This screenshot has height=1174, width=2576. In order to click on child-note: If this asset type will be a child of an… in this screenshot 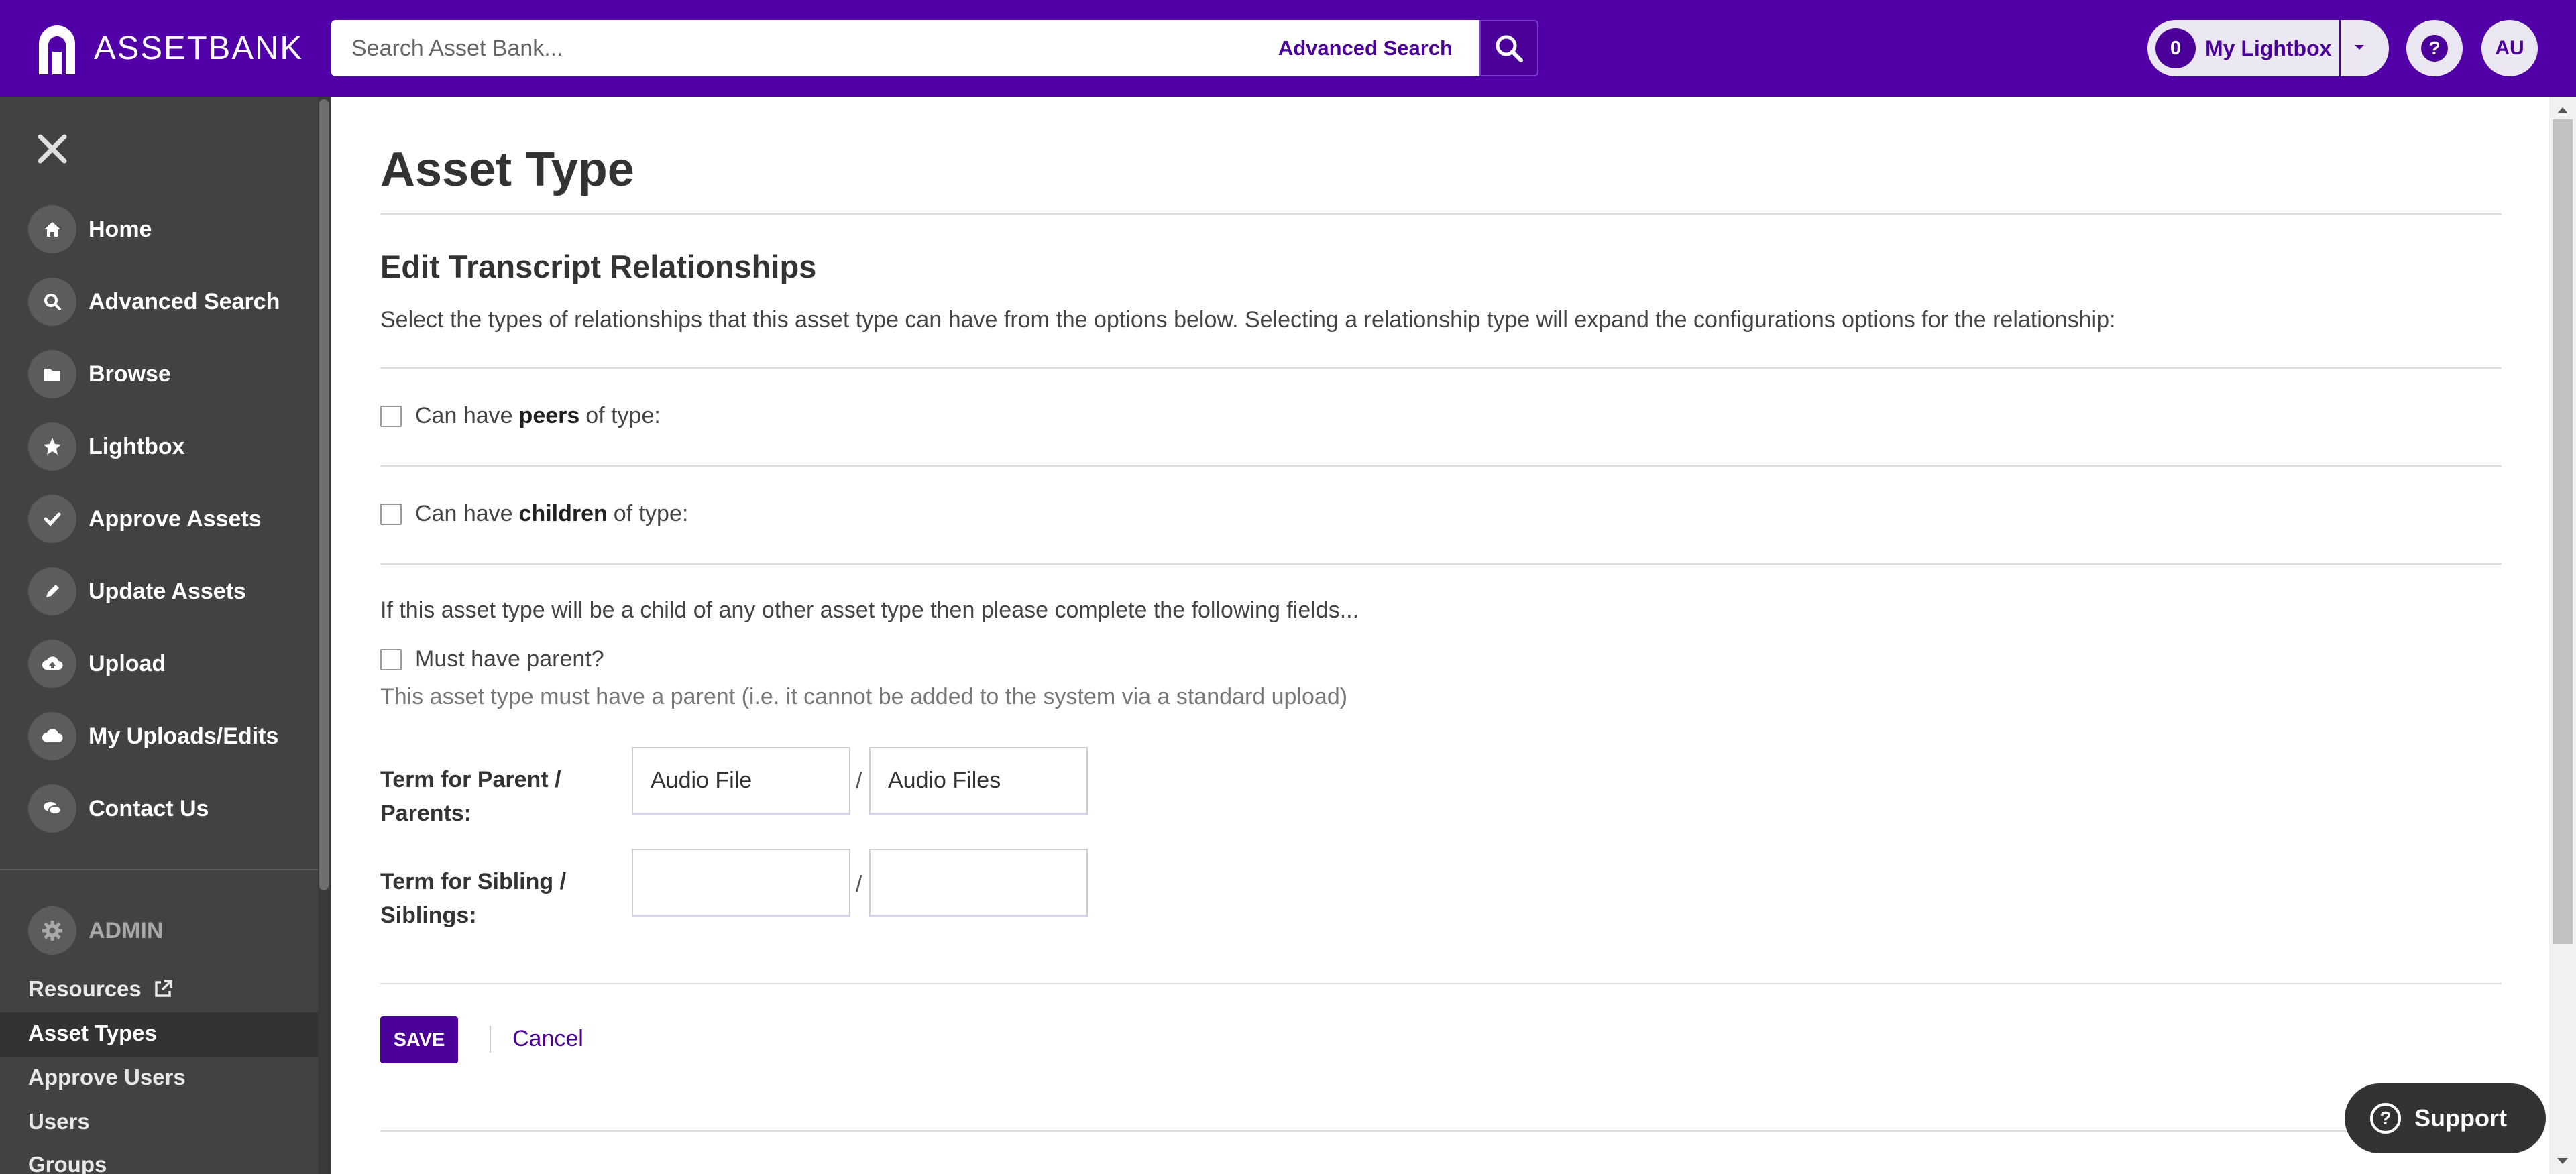, I will do `click(869, 610)`.